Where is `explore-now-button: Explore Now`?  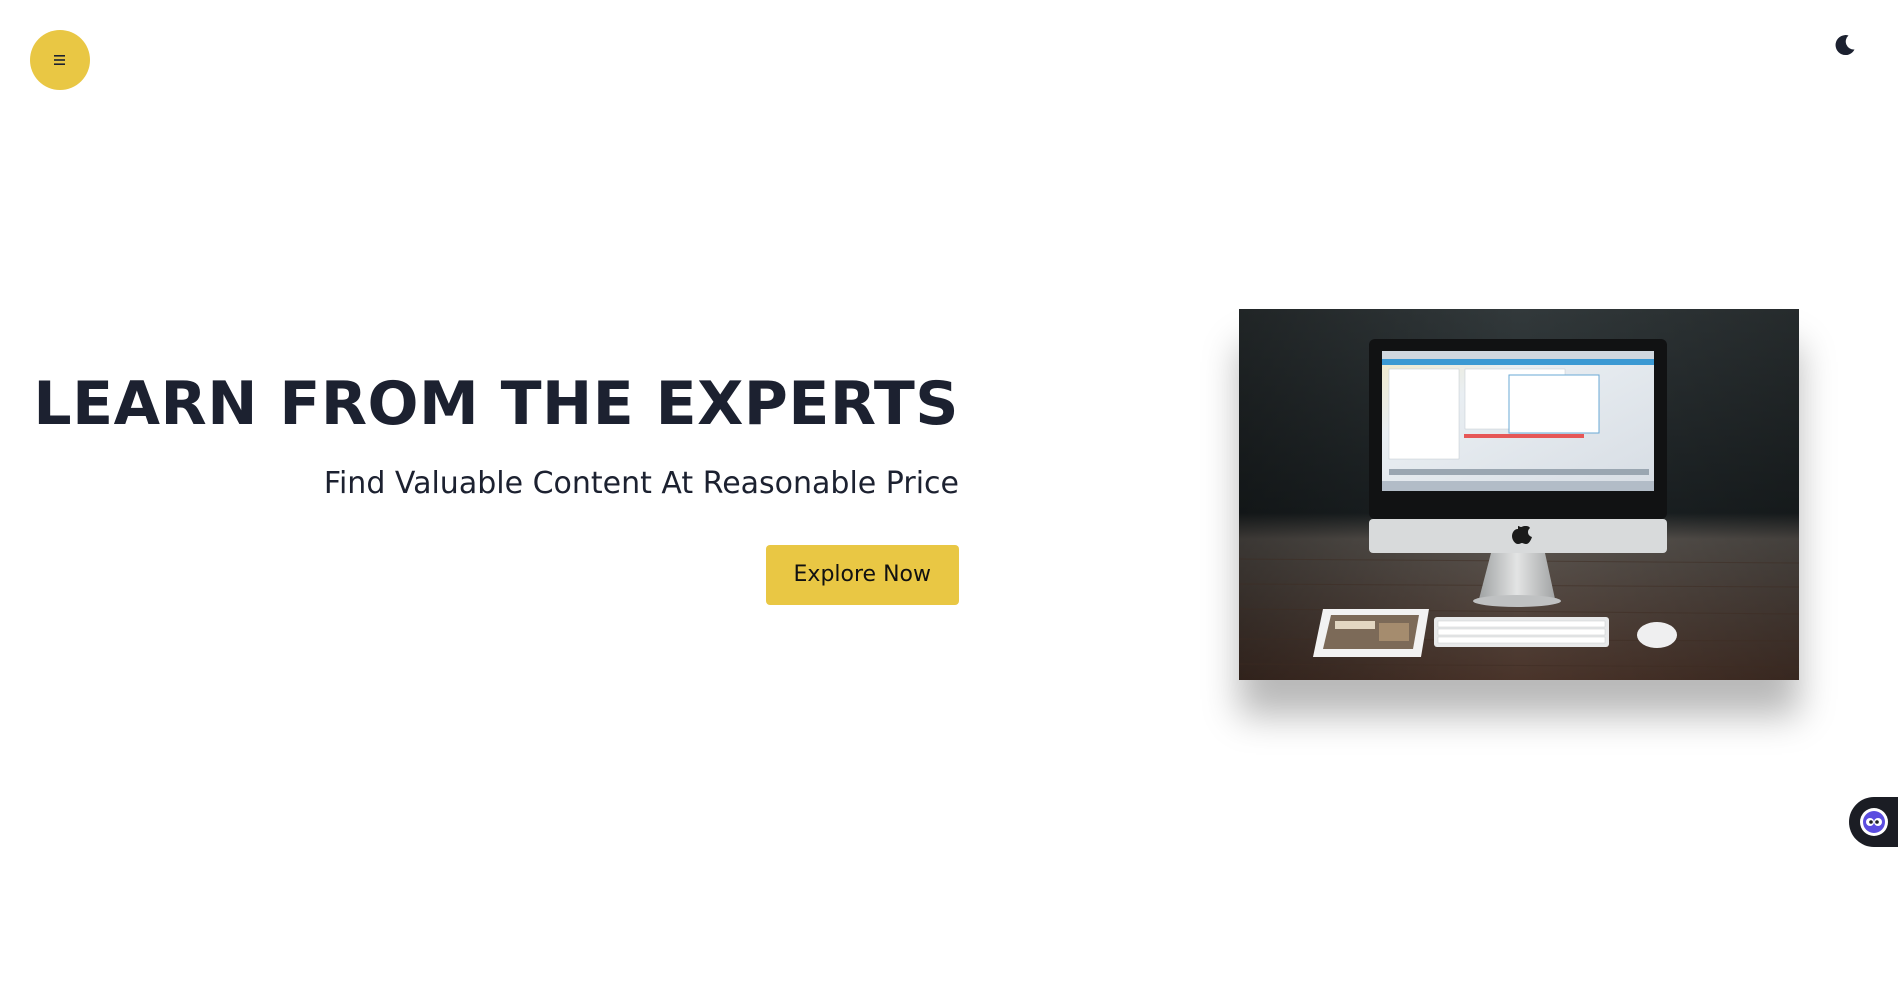
explore-now-button: Explore Now is located at coordinates (862, 575).